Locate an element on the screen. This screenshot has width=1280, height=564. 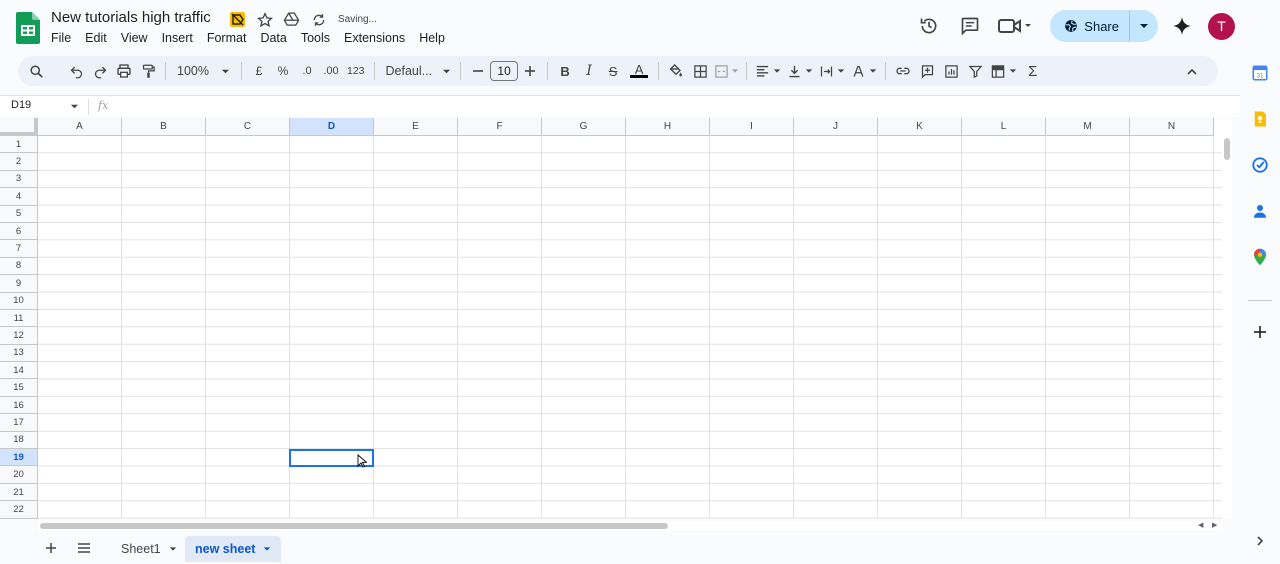
add-sheet-button is located at coordinates (51, 548).